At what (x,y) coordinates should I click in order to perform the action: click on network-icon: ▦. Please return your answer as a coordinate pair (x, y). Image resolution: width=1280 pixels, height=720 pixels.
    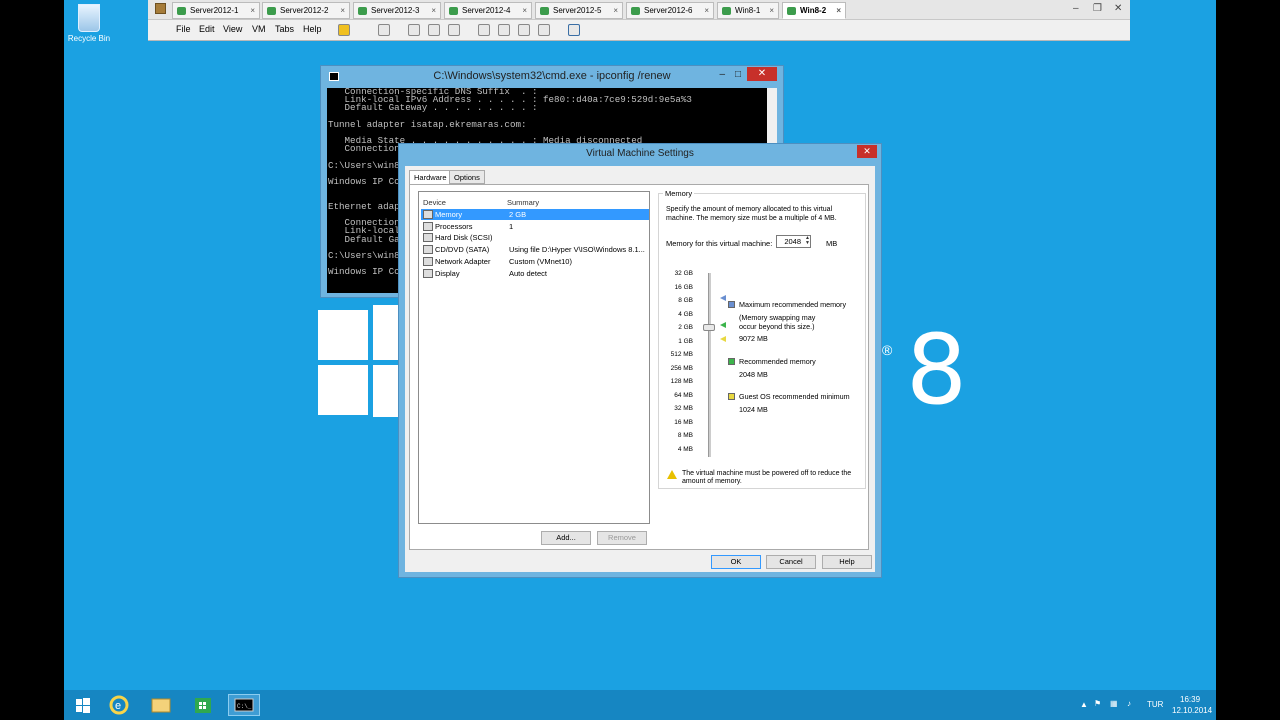
    Looking at the image, I should click on (1114, 703).